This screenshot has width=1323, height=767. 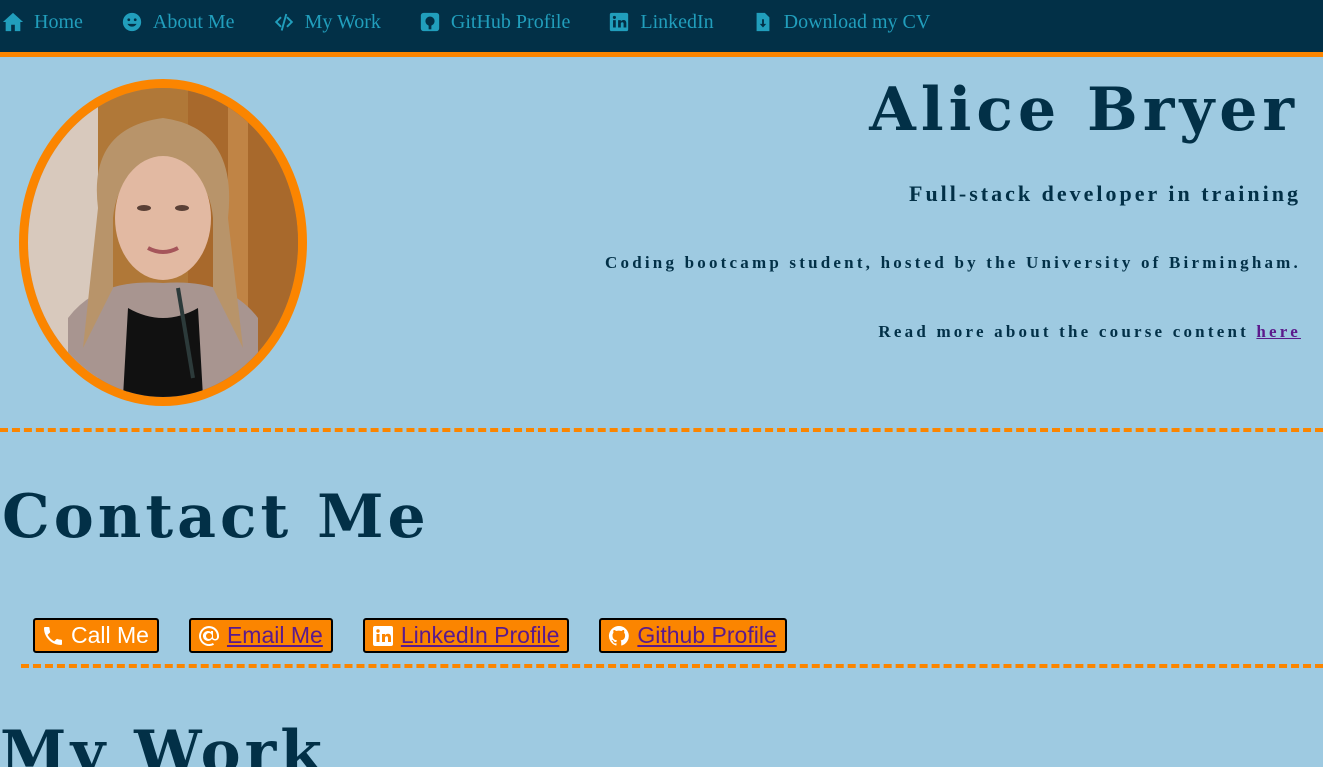 I want to click on nav-linkedin-link: LinkedIn, so click(x=661, y=22).